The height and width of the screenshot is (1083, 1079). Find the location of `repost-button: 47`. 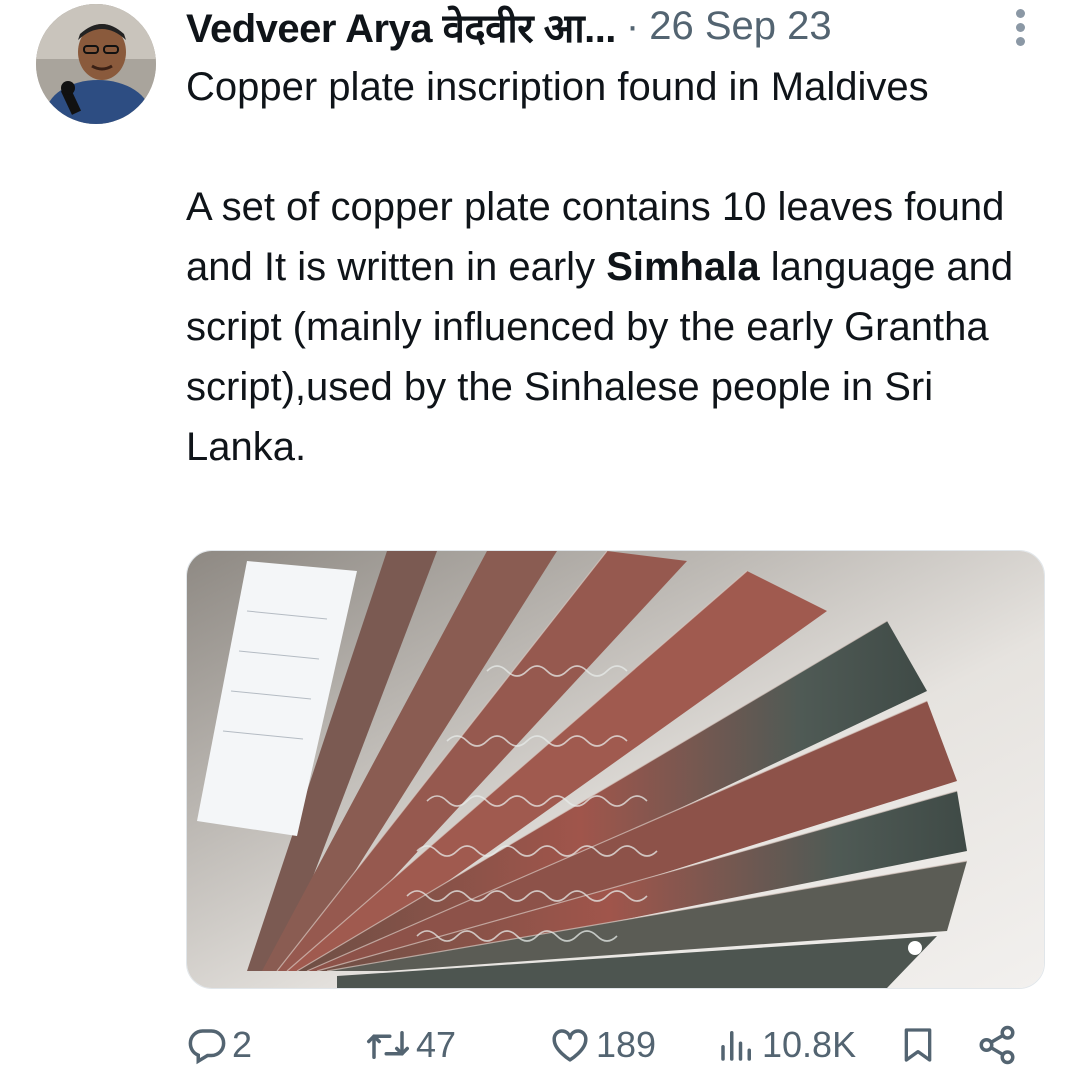

repost-button: 47 is located at coordinates (410, 1045).